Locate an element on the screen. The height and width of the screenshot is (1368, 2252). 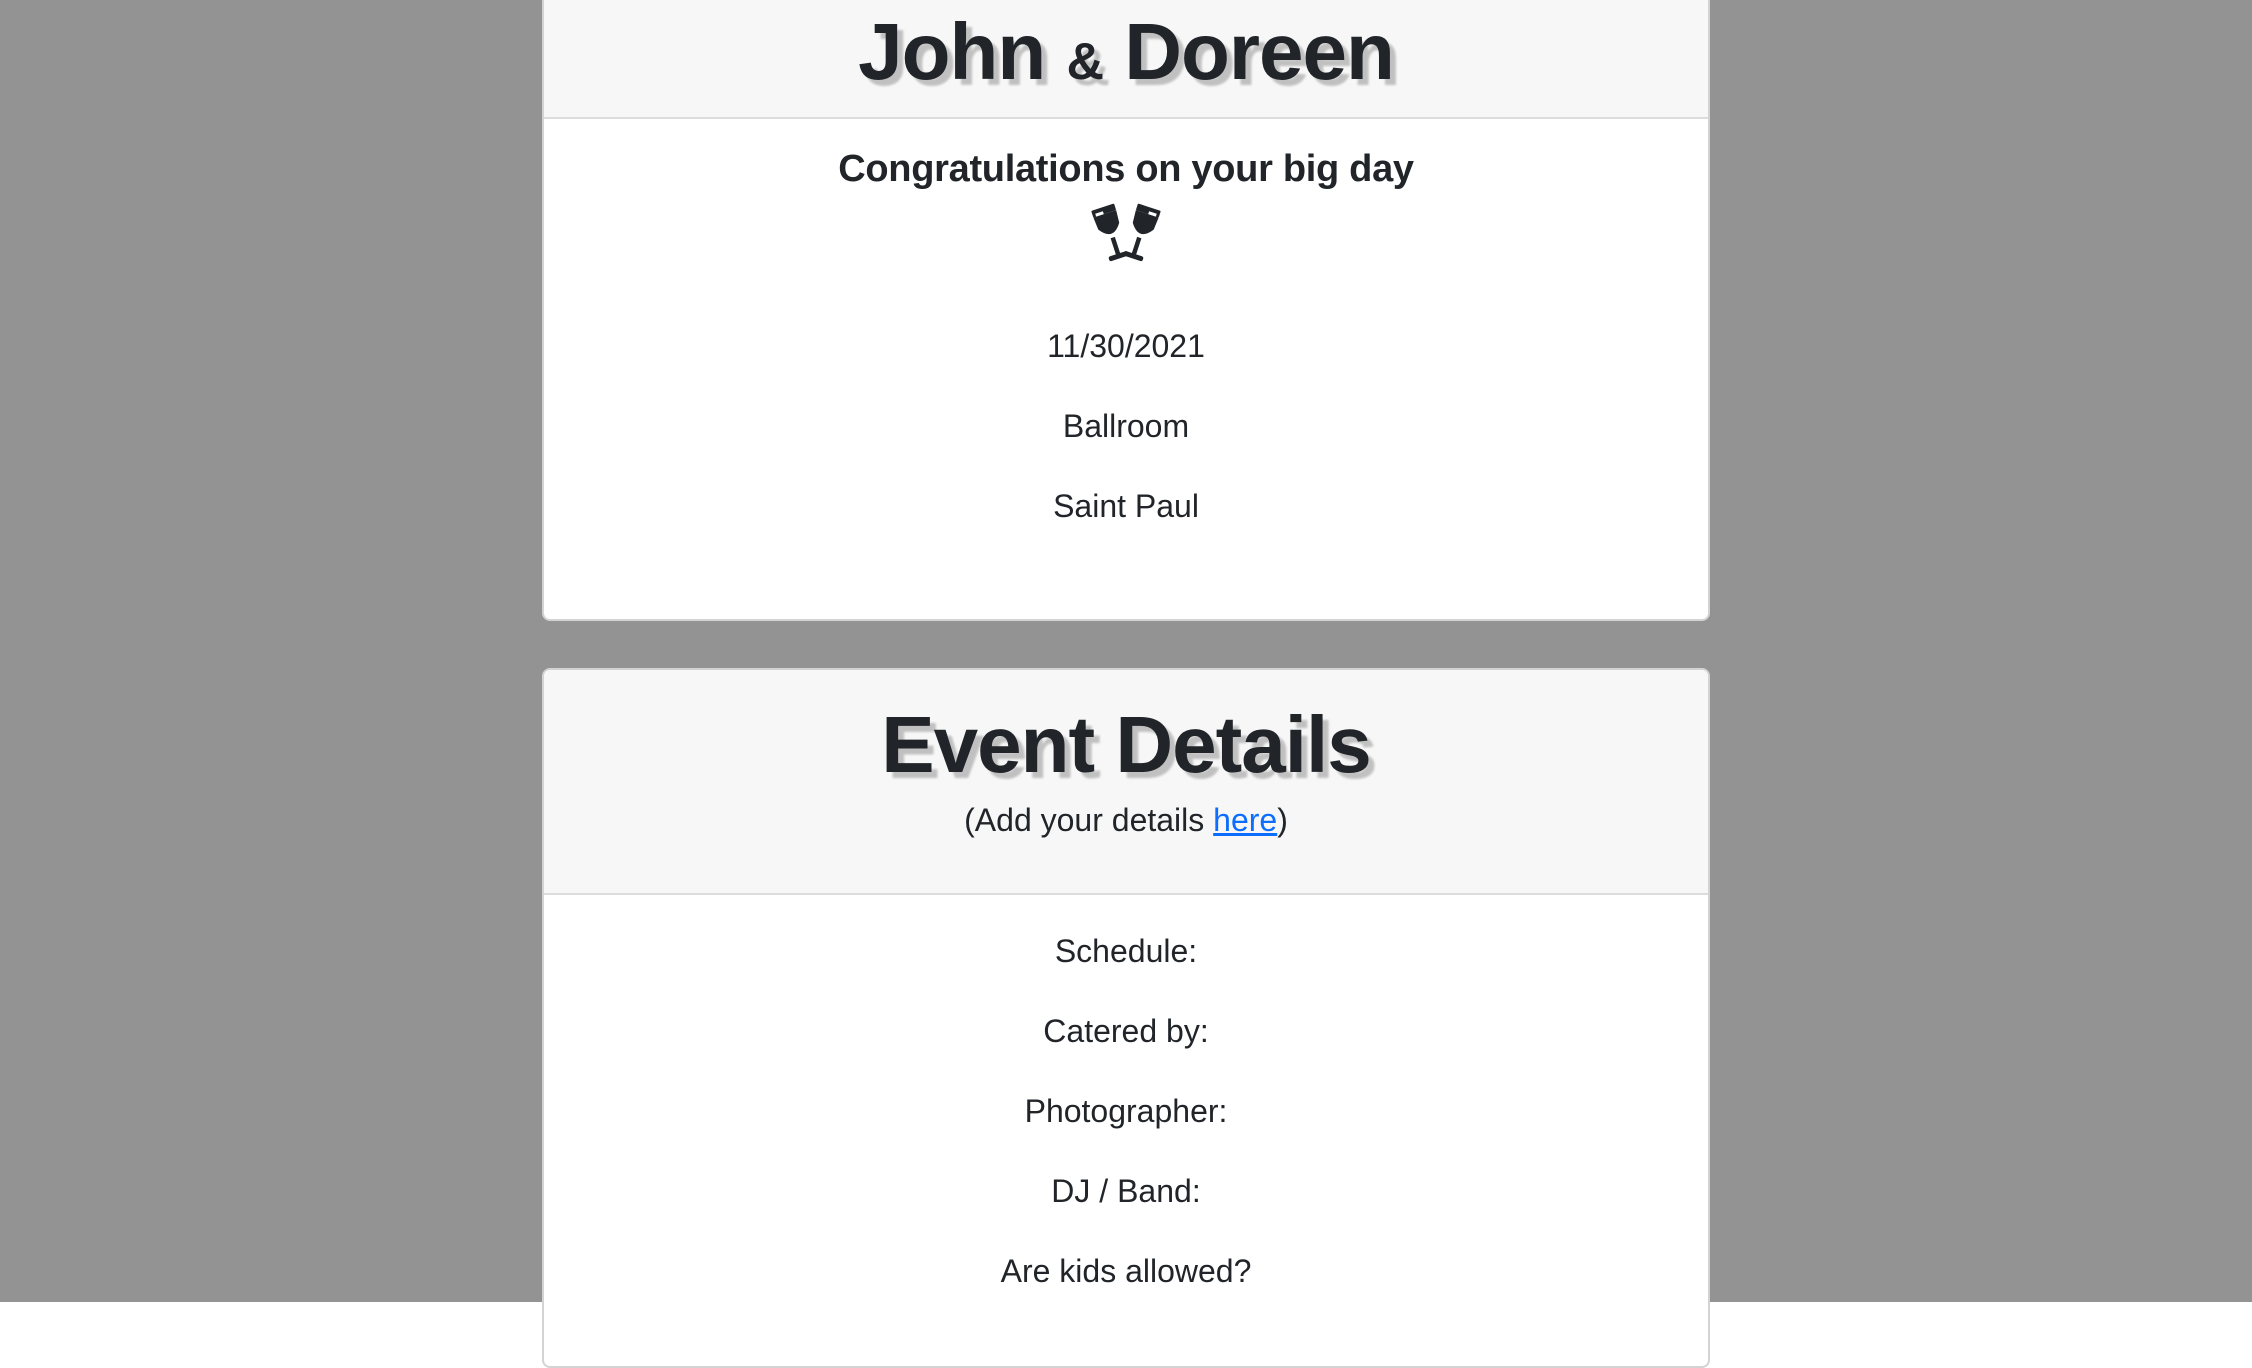
schedule-label: Schedule: is located at coordinates (1126, 951).